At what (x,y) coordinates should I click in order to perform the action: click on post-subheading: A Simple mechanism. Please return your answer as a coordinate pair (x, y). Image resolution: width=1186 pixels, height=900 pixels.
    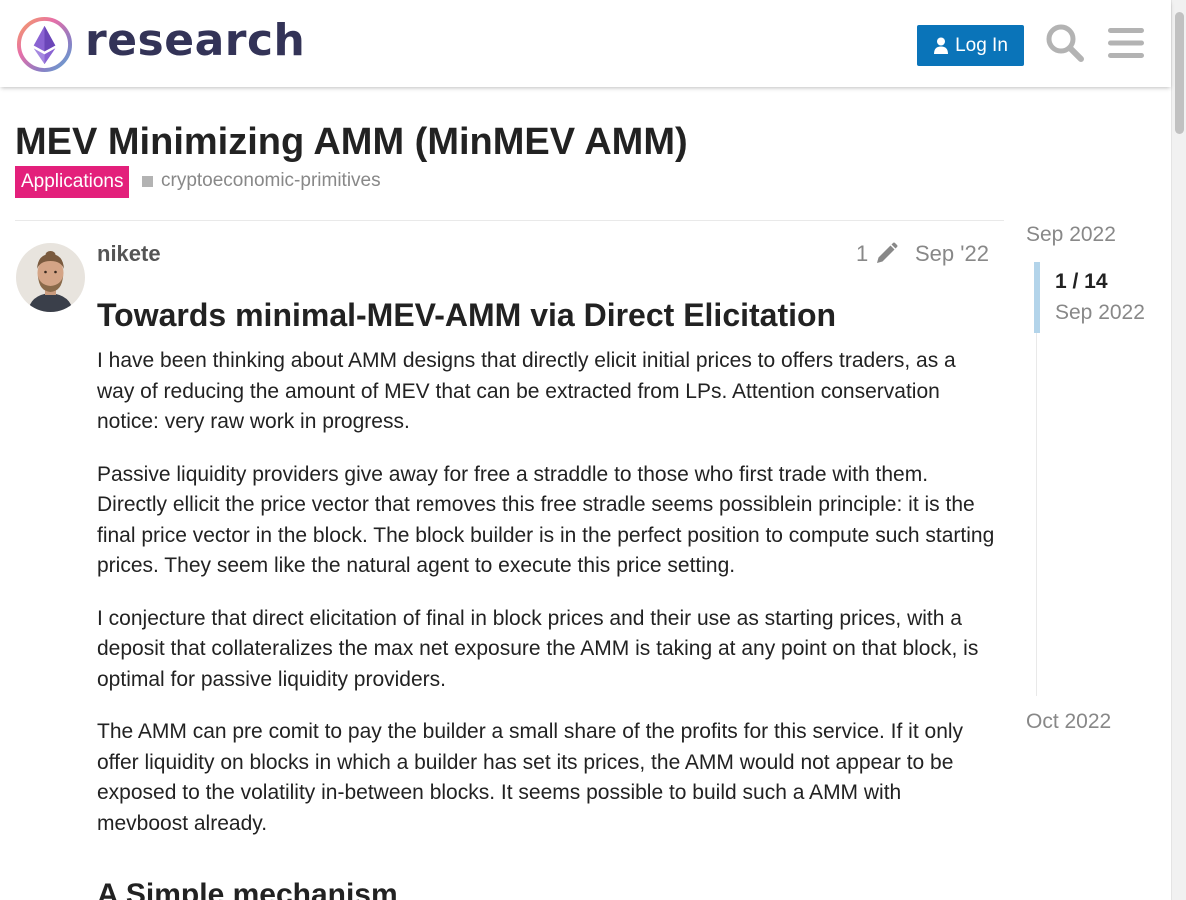
    Looking at the image, I should click on (247, 889).